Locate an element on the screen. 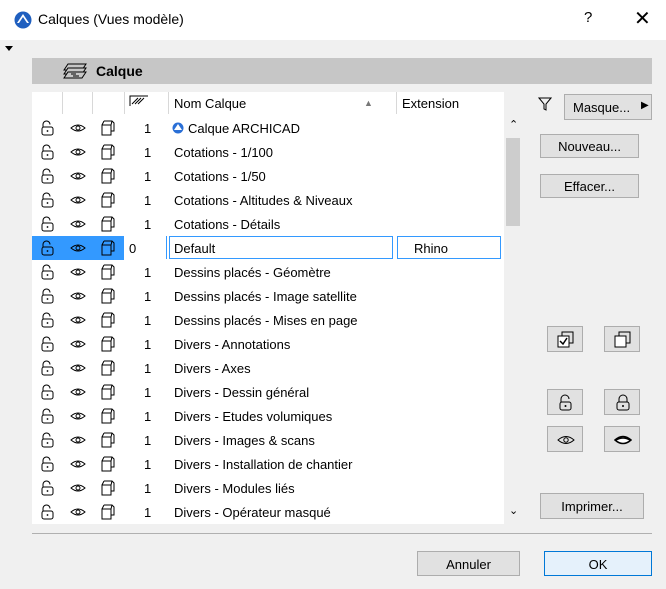 The image size is (666, 589). layer-row: 1 Calque ARCHICAD is located at coordinates (268, 128).